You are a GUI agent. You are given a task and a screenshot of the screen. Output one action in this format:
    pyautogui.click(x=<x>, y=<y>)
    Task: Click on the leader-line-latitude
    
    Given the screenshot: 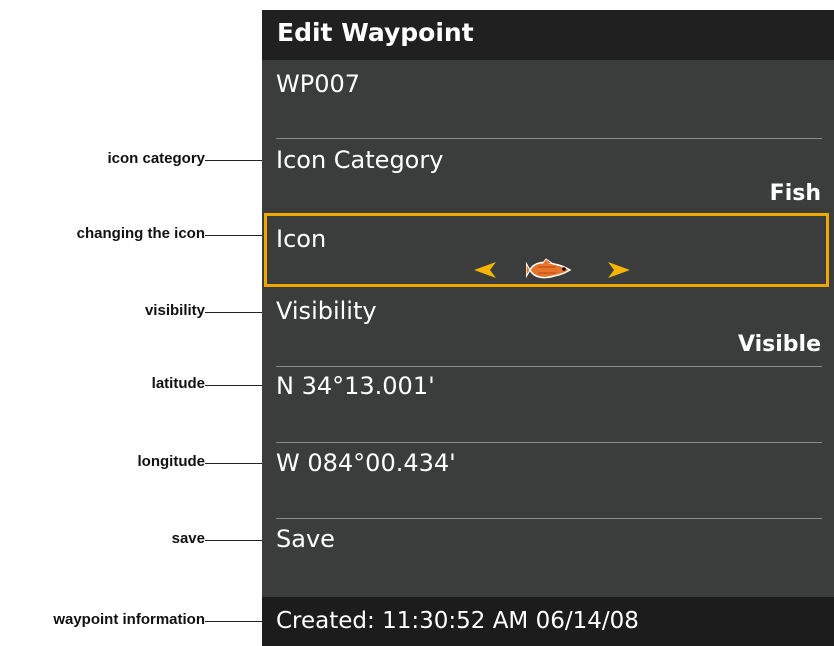 What is the action you would take?
    pyautogui.click(x=236, y=385)
    